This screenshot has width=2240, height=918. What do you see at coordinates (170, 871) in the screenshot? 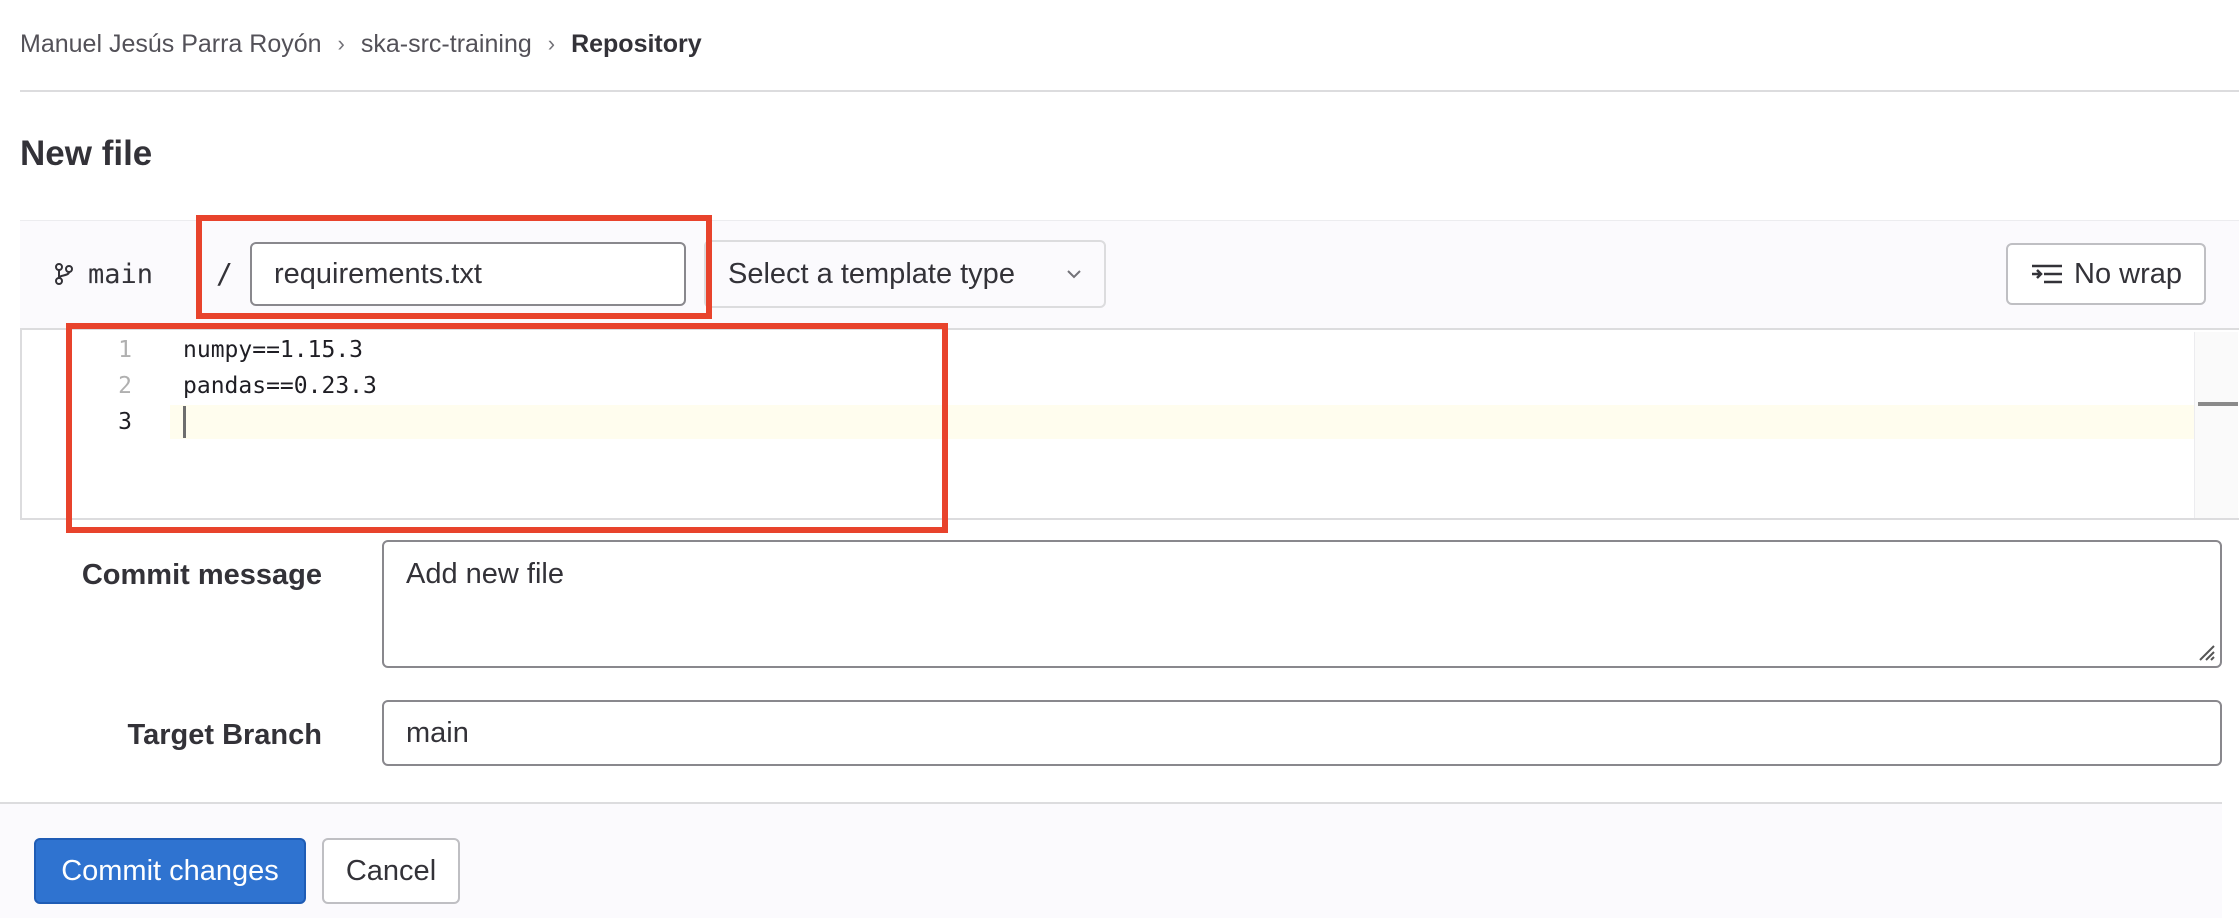
I see `commit-changes-button: Commit changes` at bounding box center [170, 871].